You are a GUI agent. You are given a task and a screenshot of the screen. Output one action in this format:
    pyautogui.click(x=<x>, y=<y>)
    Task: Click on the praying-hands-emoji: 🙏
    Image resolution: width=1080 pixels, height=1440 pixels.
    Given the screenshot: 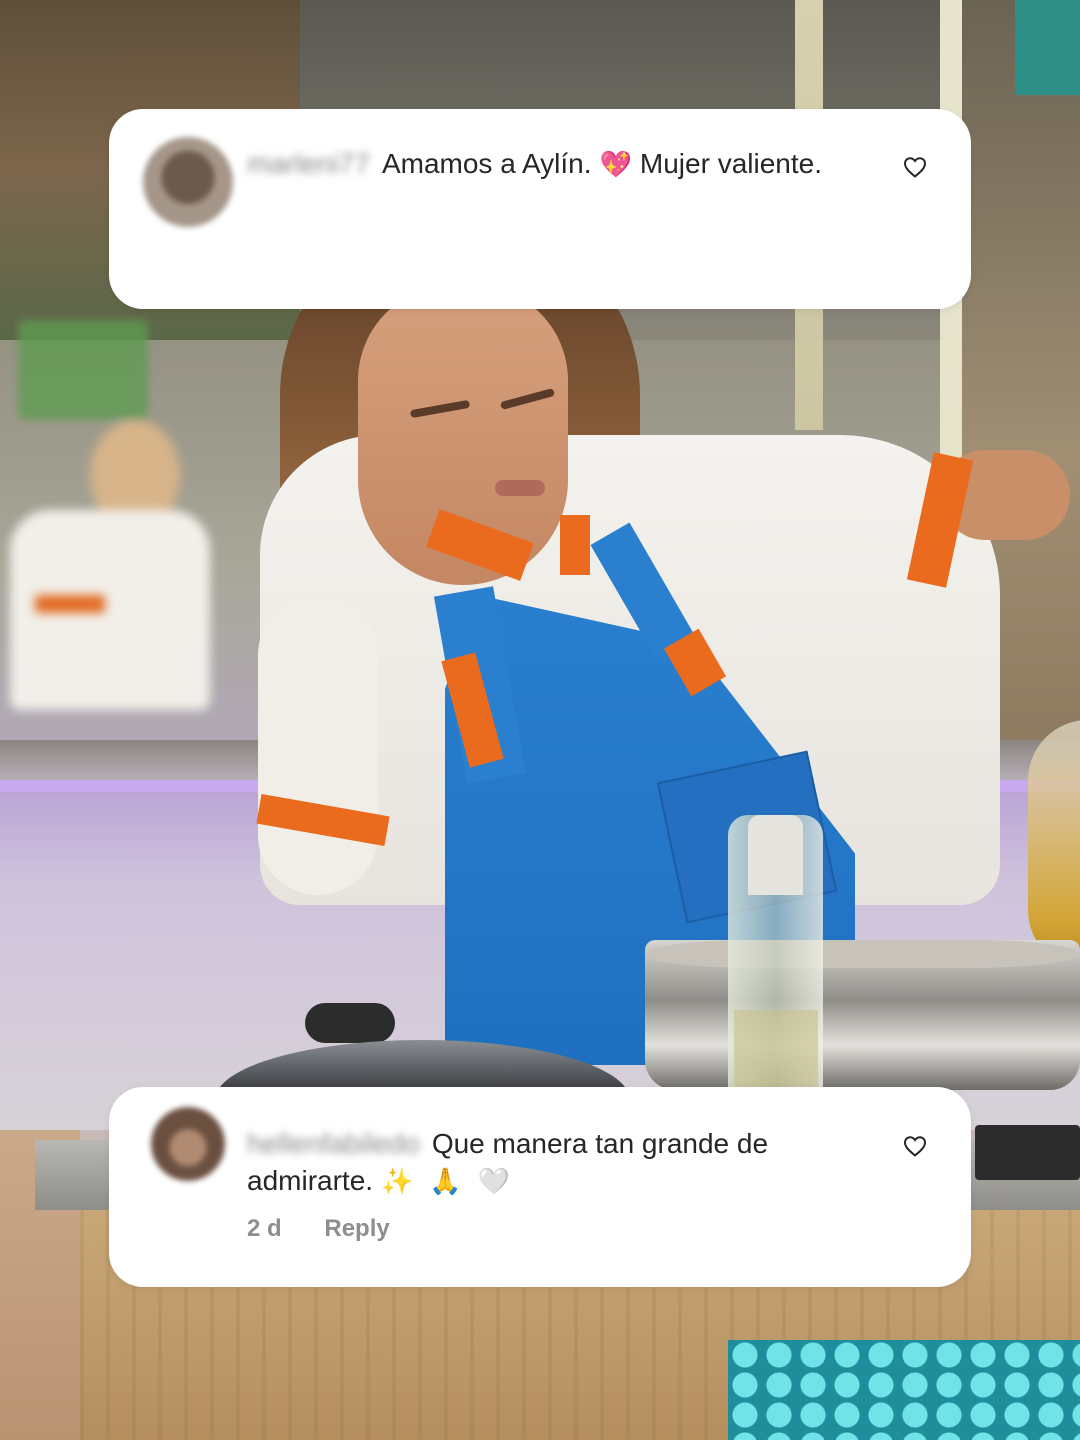 What is the action you would take?
    pyautogui.click(x=445, y=1182)
    